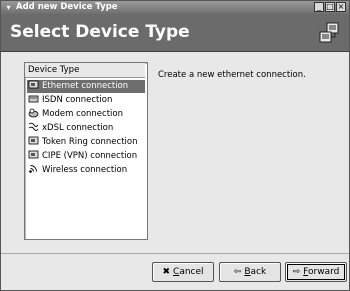 This screenshot has height=291, width=350. What do you see at coordinates (77, 100) in the screenshot?
I see `list-item-label: ISDN connection` at bounding box center [77, 100].